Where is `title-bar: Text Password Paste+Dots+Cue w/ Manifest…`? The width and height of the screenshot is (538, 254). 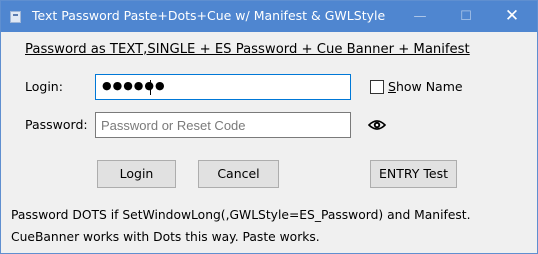 title-bar: Text Password Paste+Dots+Cue w/ Manifest… is located at coordinates (269, 16).